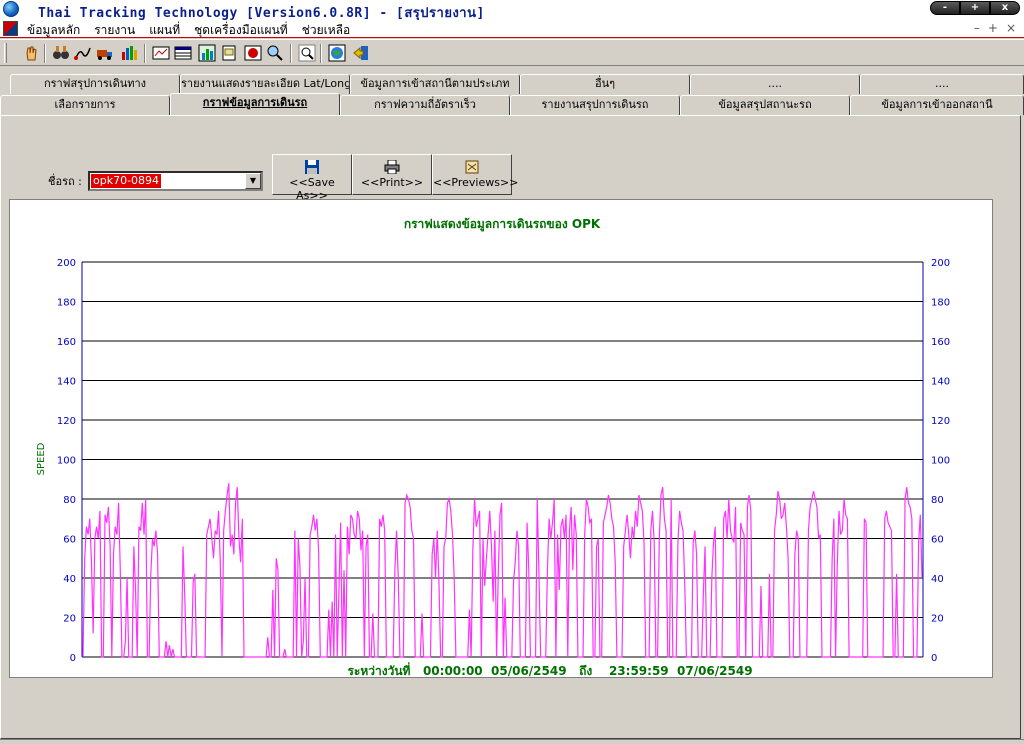 Image resolution: width=1024 pixels, height=744 pixels. Describe the element at coordinates (175, 181) in the screenshot. I see `vehicle-select: opk70-0894 ▼` at that location.